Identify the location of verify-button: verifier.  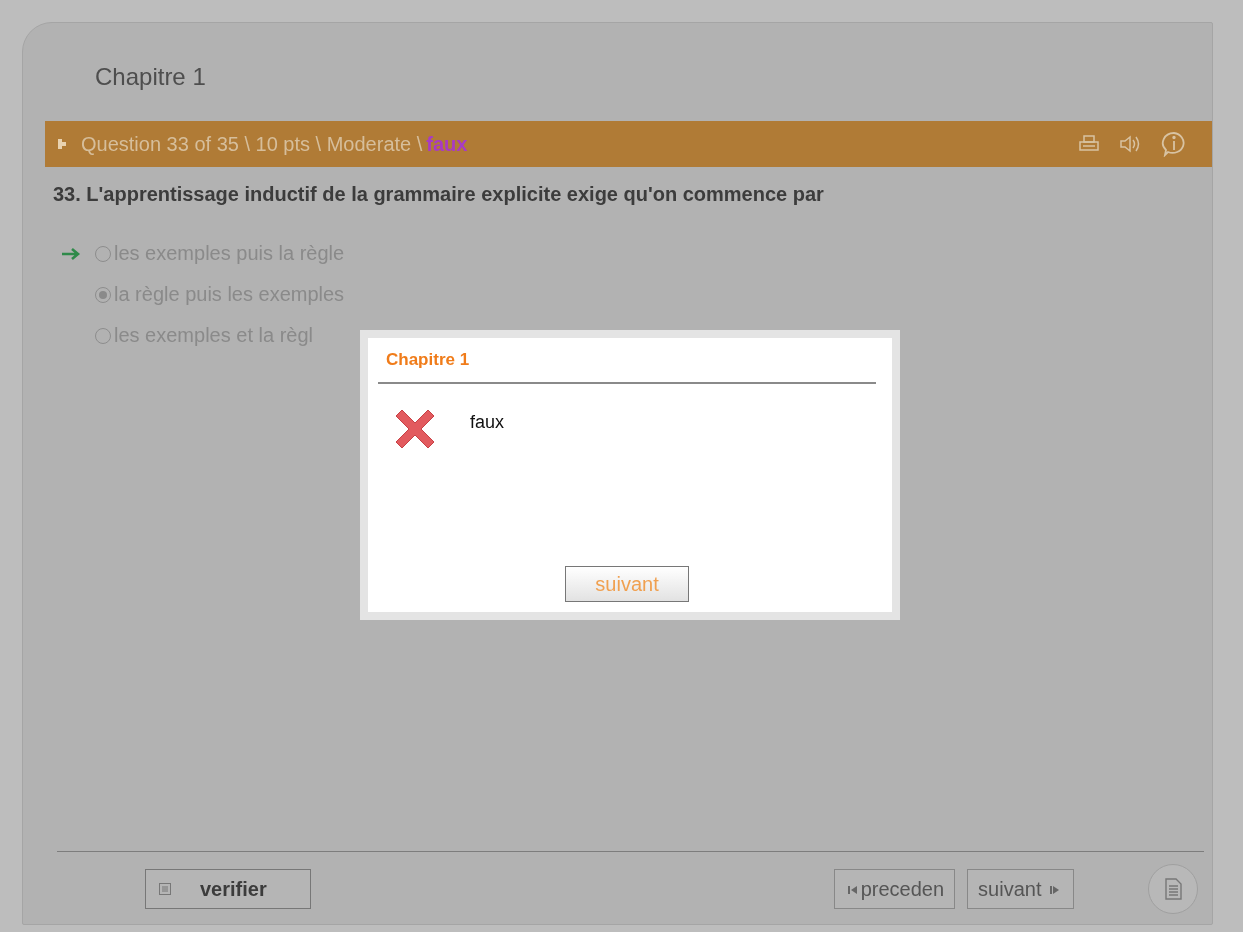
(228, 889).